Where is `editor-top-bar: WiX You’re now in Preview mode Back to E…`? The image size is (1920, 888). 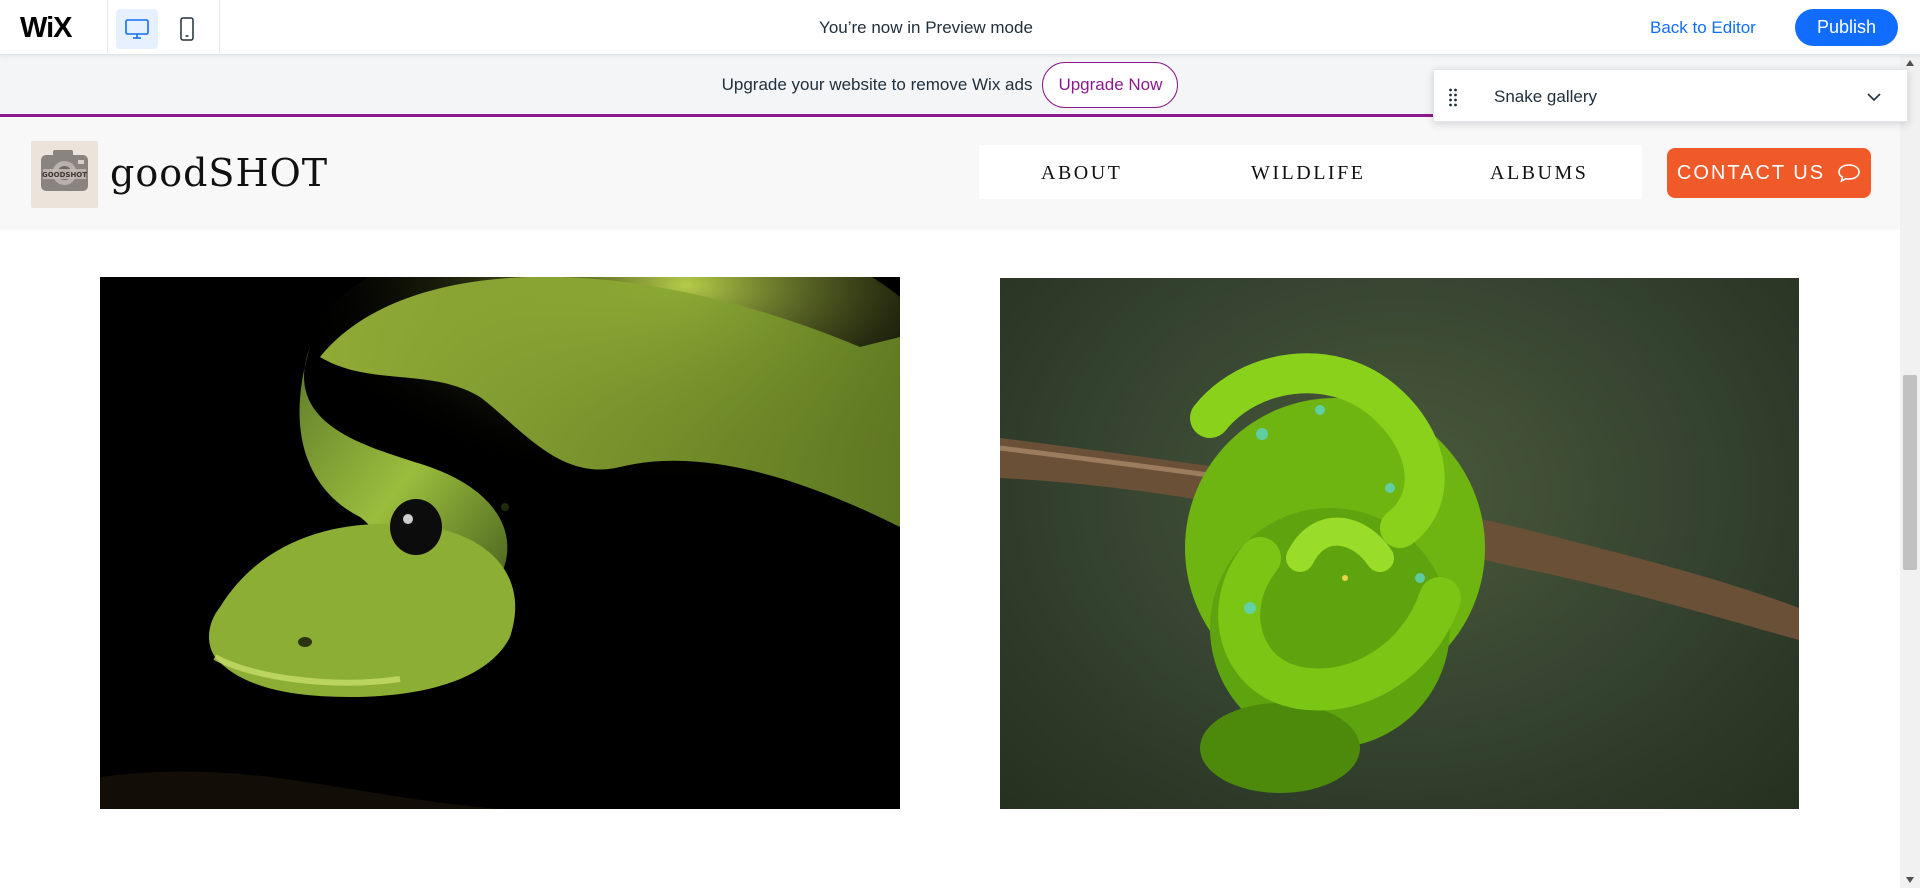
editor-top-bar: WiX You’re now in Preview mode Back to E… is located at coordinates (960, 27).